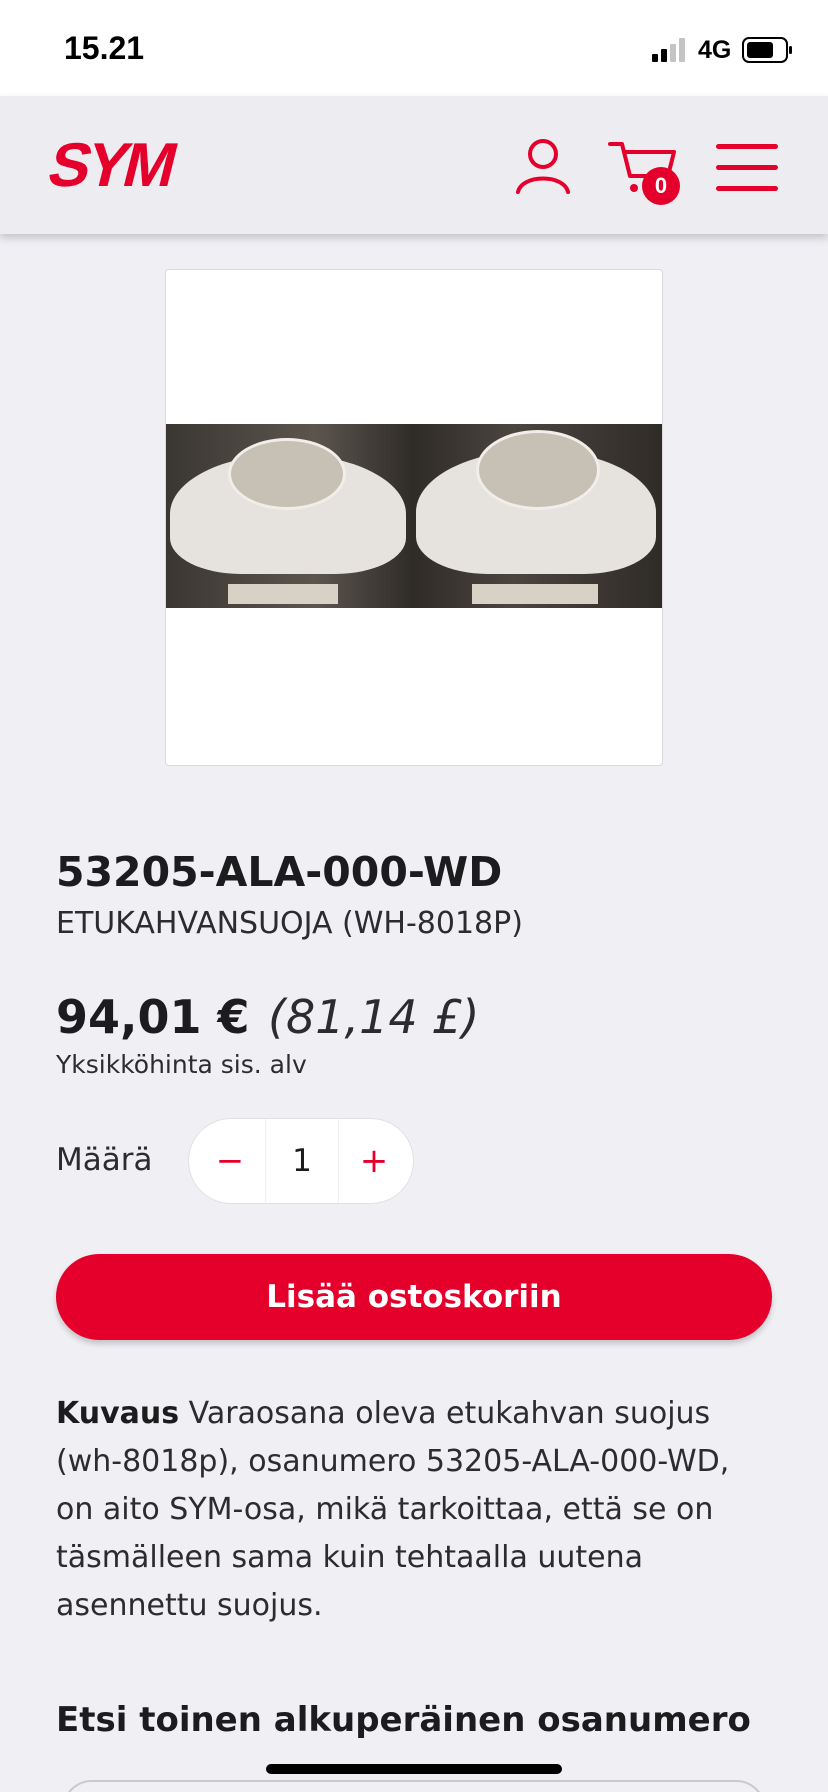 This screenshot has height=1792, width=828. What do you see at coordinates (181, 1064) in the screenshot?
I see `price-note: Yksikköhinta sis. alv` at bounding box center [181, 1064].